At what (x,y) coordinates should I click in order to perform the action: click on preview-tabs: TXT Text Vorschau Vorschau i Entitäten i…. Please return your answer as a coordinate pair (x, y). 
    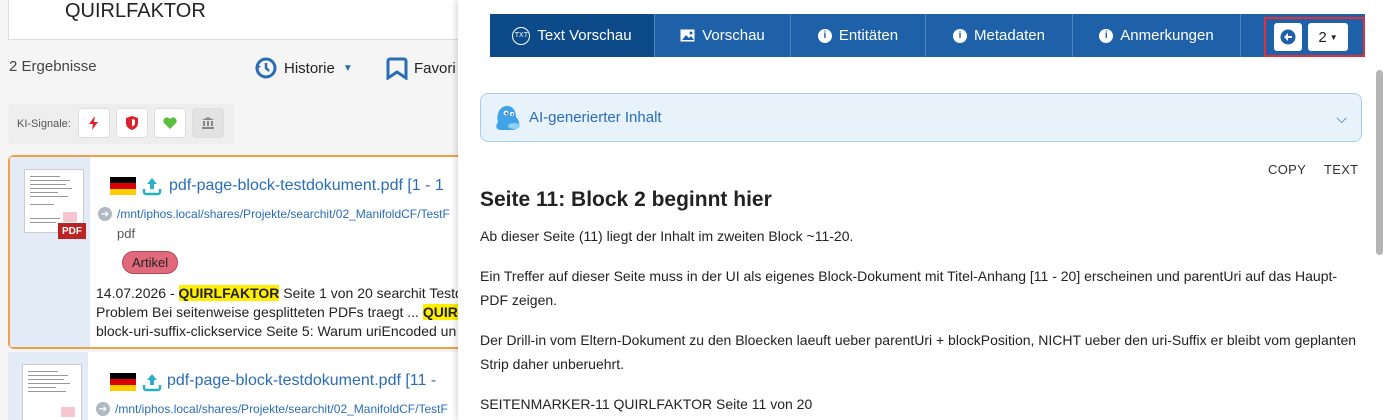
    Looking at the image, I should click on (927, 35).